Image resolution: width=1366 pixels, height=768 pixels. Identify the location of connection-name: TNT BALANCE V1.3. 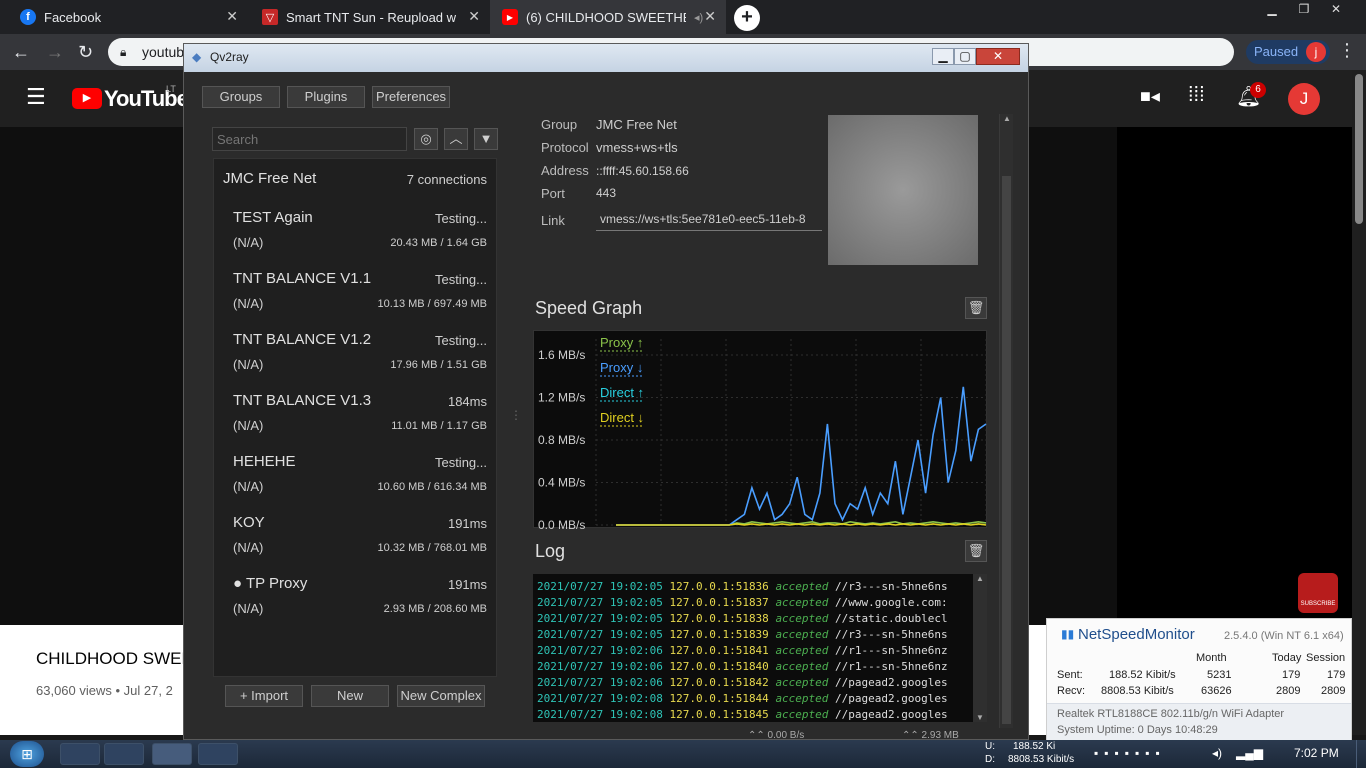
(302, 400).